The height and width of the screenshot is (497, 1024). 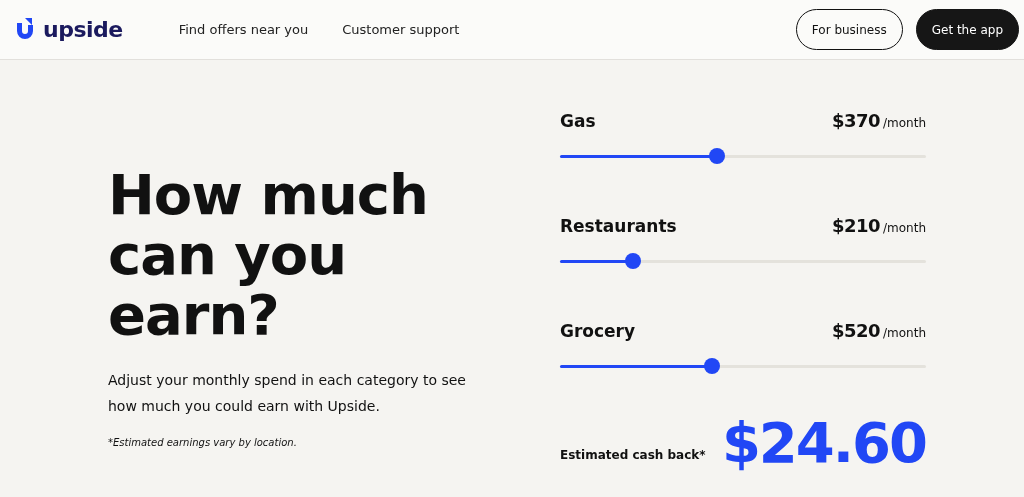 What do you see at coordinates (83, 29) in the screenshot?
I see `logo-text: upside` at bounding box center [83, 29].